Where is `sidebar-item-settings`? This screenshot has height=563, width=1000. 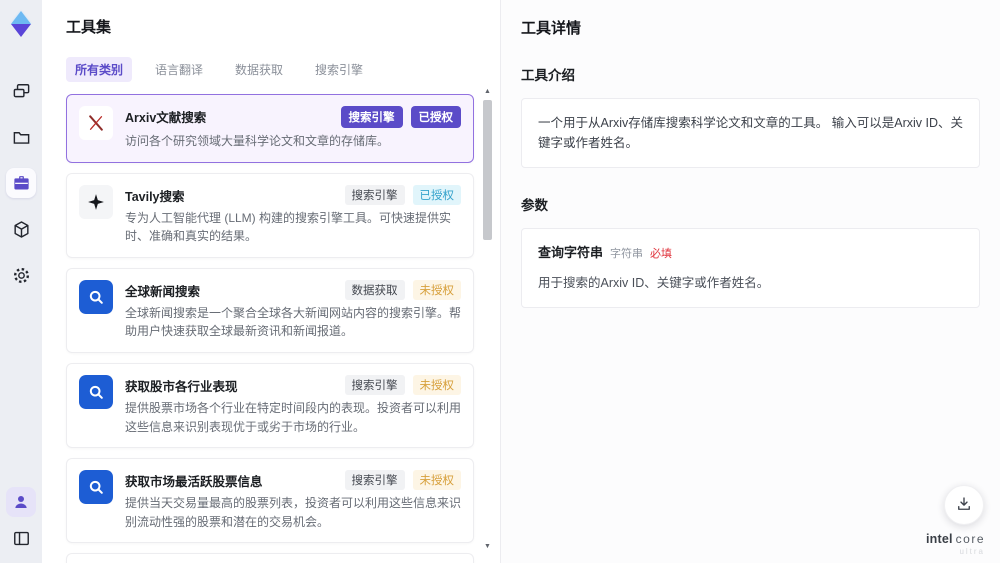 sidebar-item-settings is located at coordinates (21, 275).